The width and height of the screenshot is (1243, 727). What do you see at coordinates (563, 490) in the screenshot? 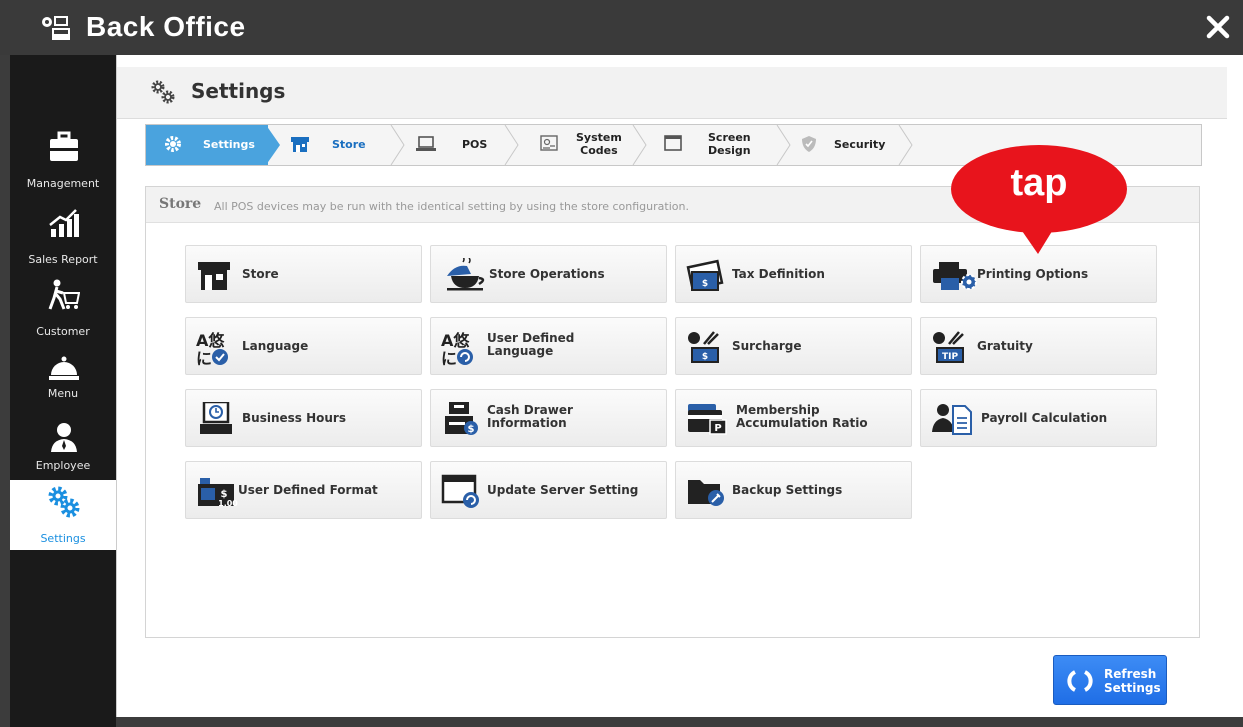
I see `tile-label: Update Server Setting` at bounding box center [563, 490].